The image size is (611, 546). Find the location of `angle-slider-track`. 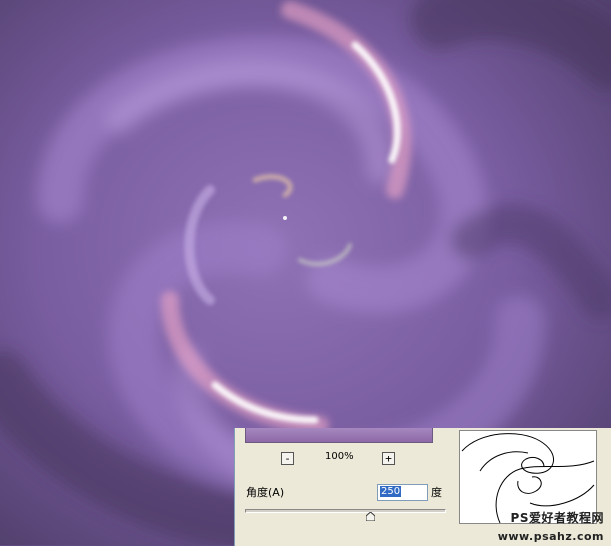

angle-slider-track is located at coordinates (345, 511).